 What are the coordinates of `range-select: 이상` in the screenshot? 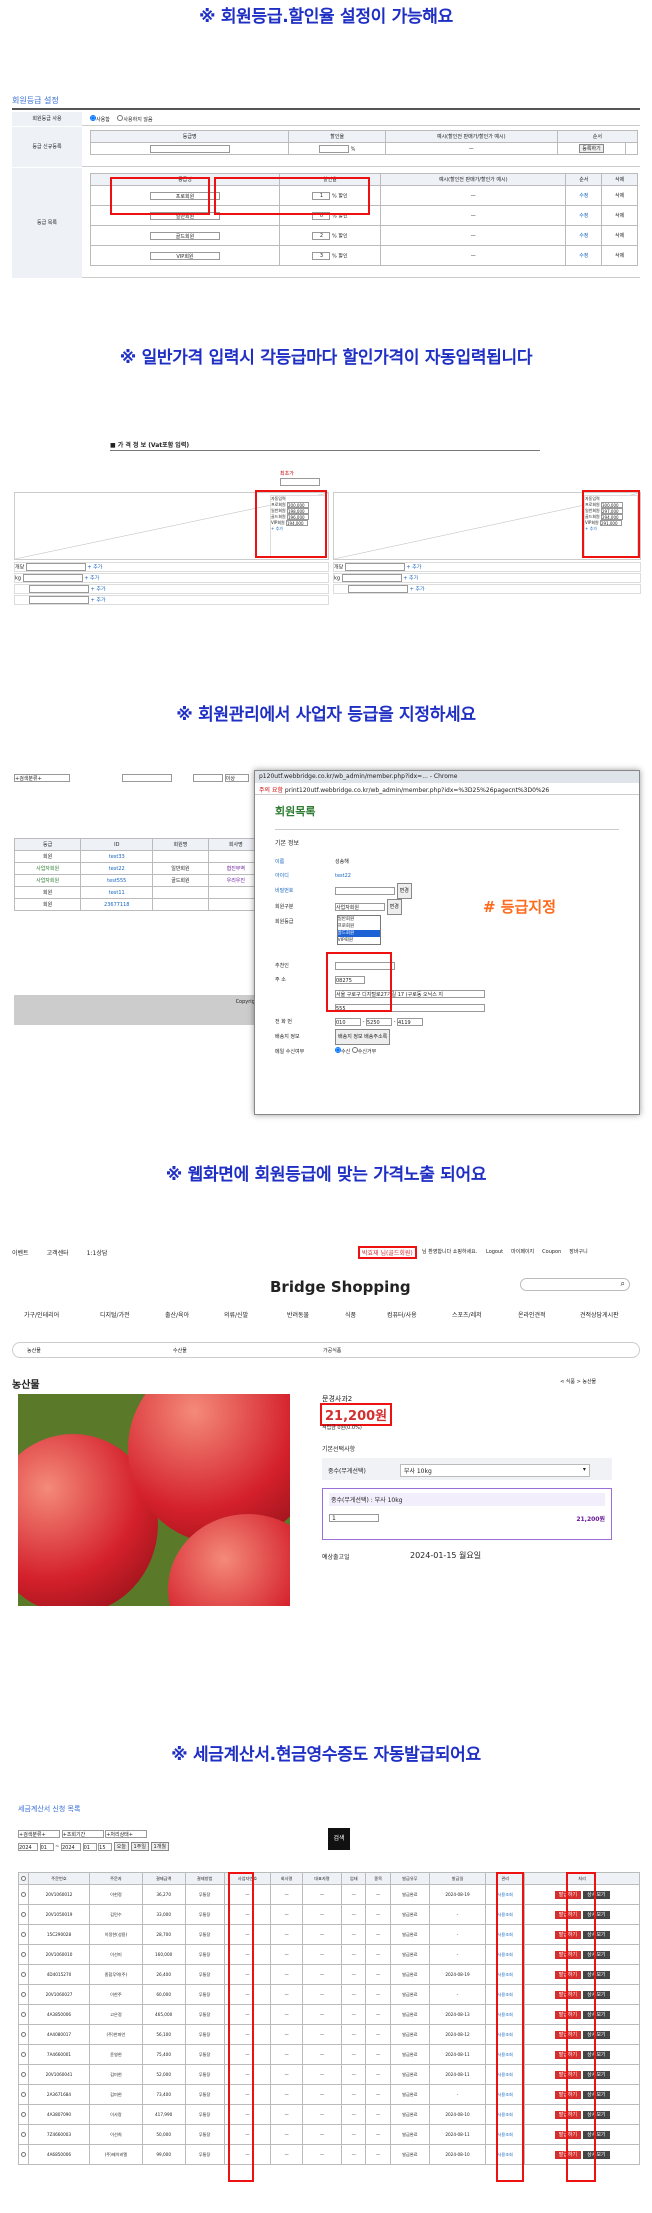 It's located at (236, 778).